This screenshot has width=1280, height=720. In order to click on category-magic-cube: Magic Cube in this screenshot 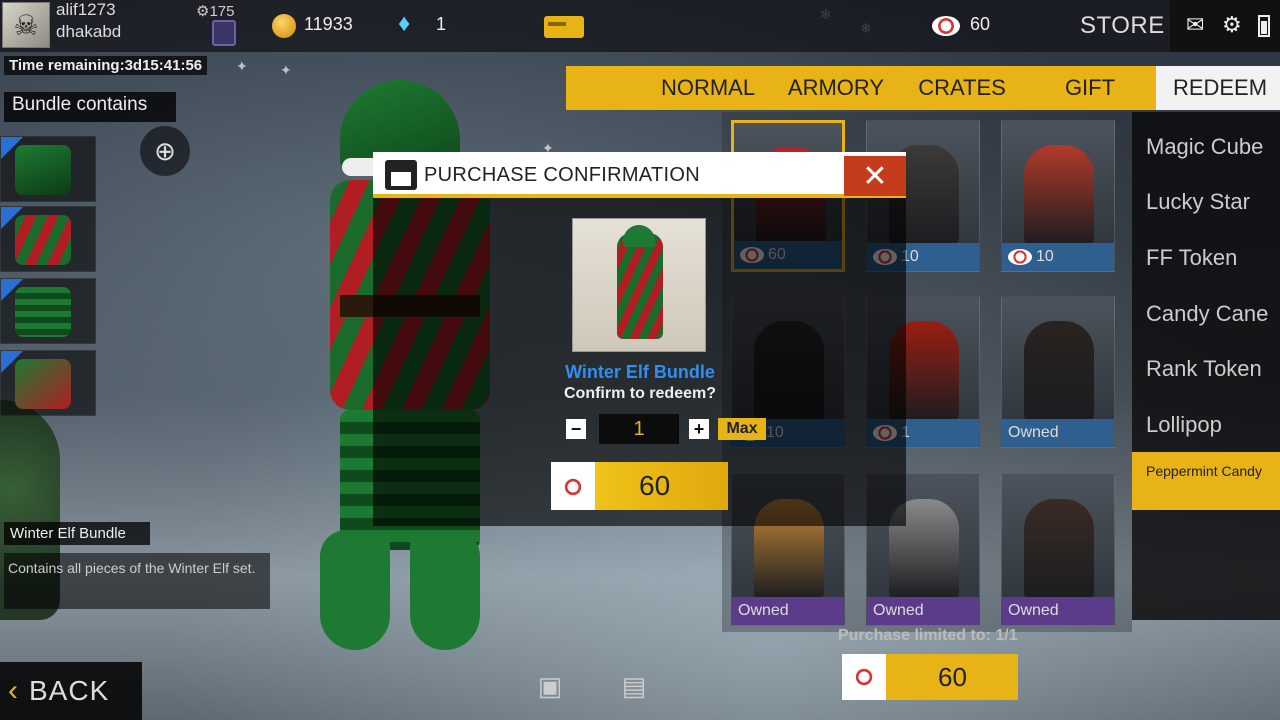, I will do `click(1213, 147)`.